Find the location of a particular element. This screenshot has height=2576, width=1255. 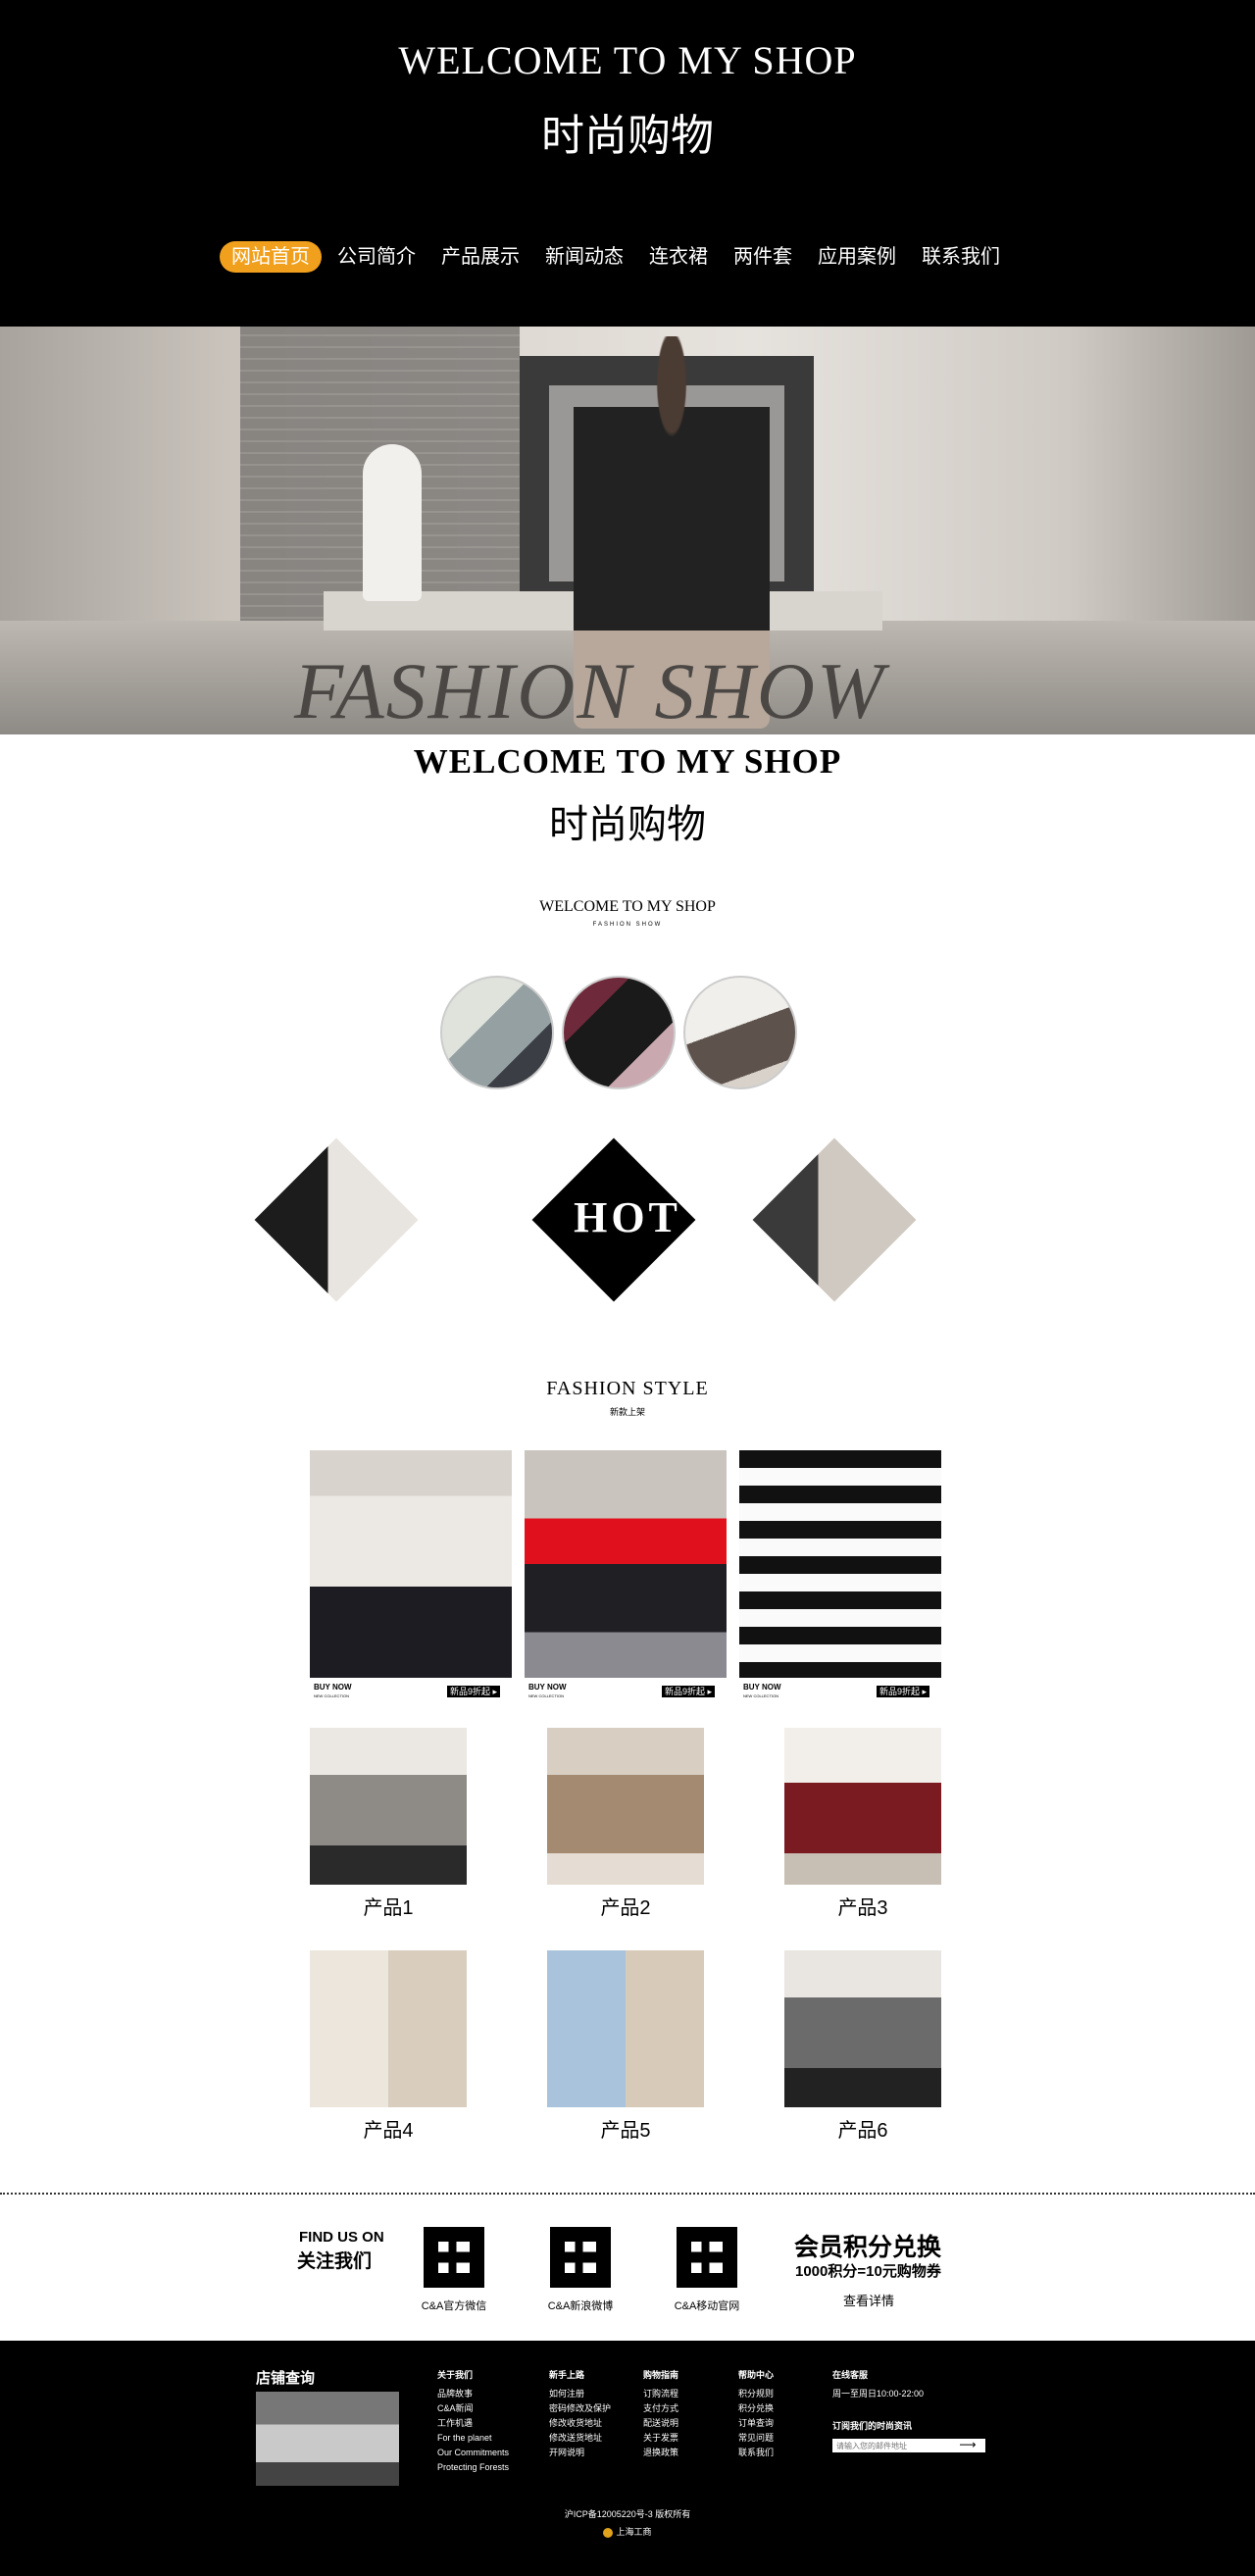

nav-item-home: 网站首页 is located at coordinates (271, 257).